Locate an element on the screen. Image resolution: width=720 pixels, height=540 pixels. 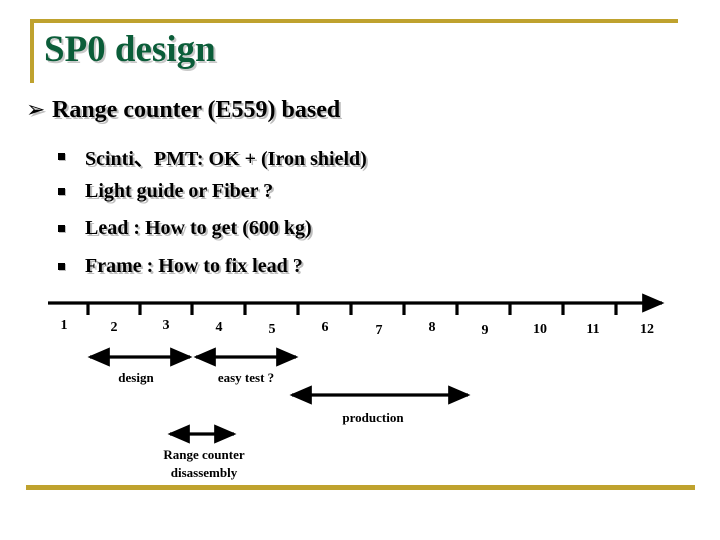
bullet-level2-label: Frame : How to fix lead ? is located at coordinates (194, 266).